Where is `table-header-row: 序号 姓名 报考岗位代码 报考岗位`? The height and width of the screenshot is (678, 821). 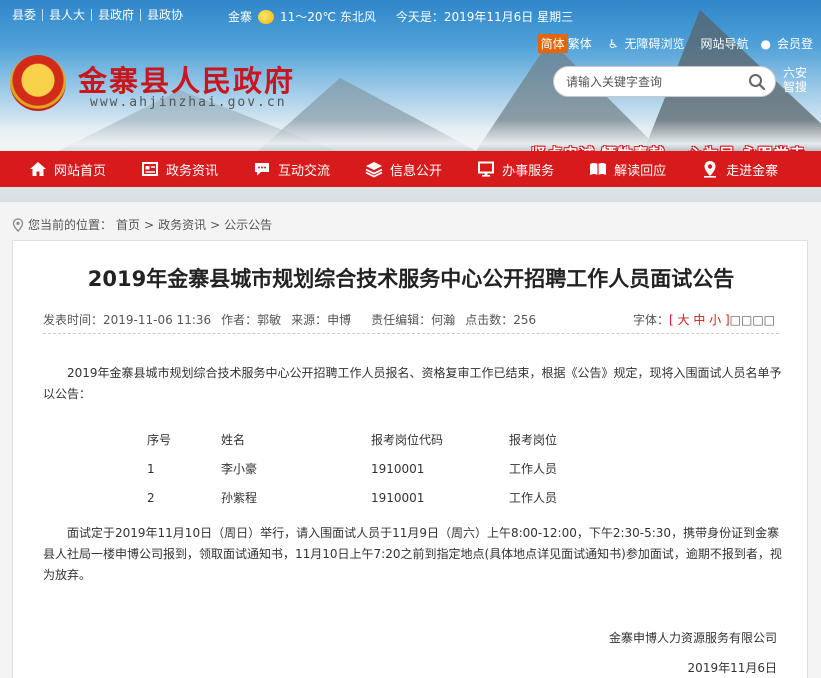 table-header-row: 序号 姓名 报考岗位代码 报考岗位 is located at coordinates (378, 439).